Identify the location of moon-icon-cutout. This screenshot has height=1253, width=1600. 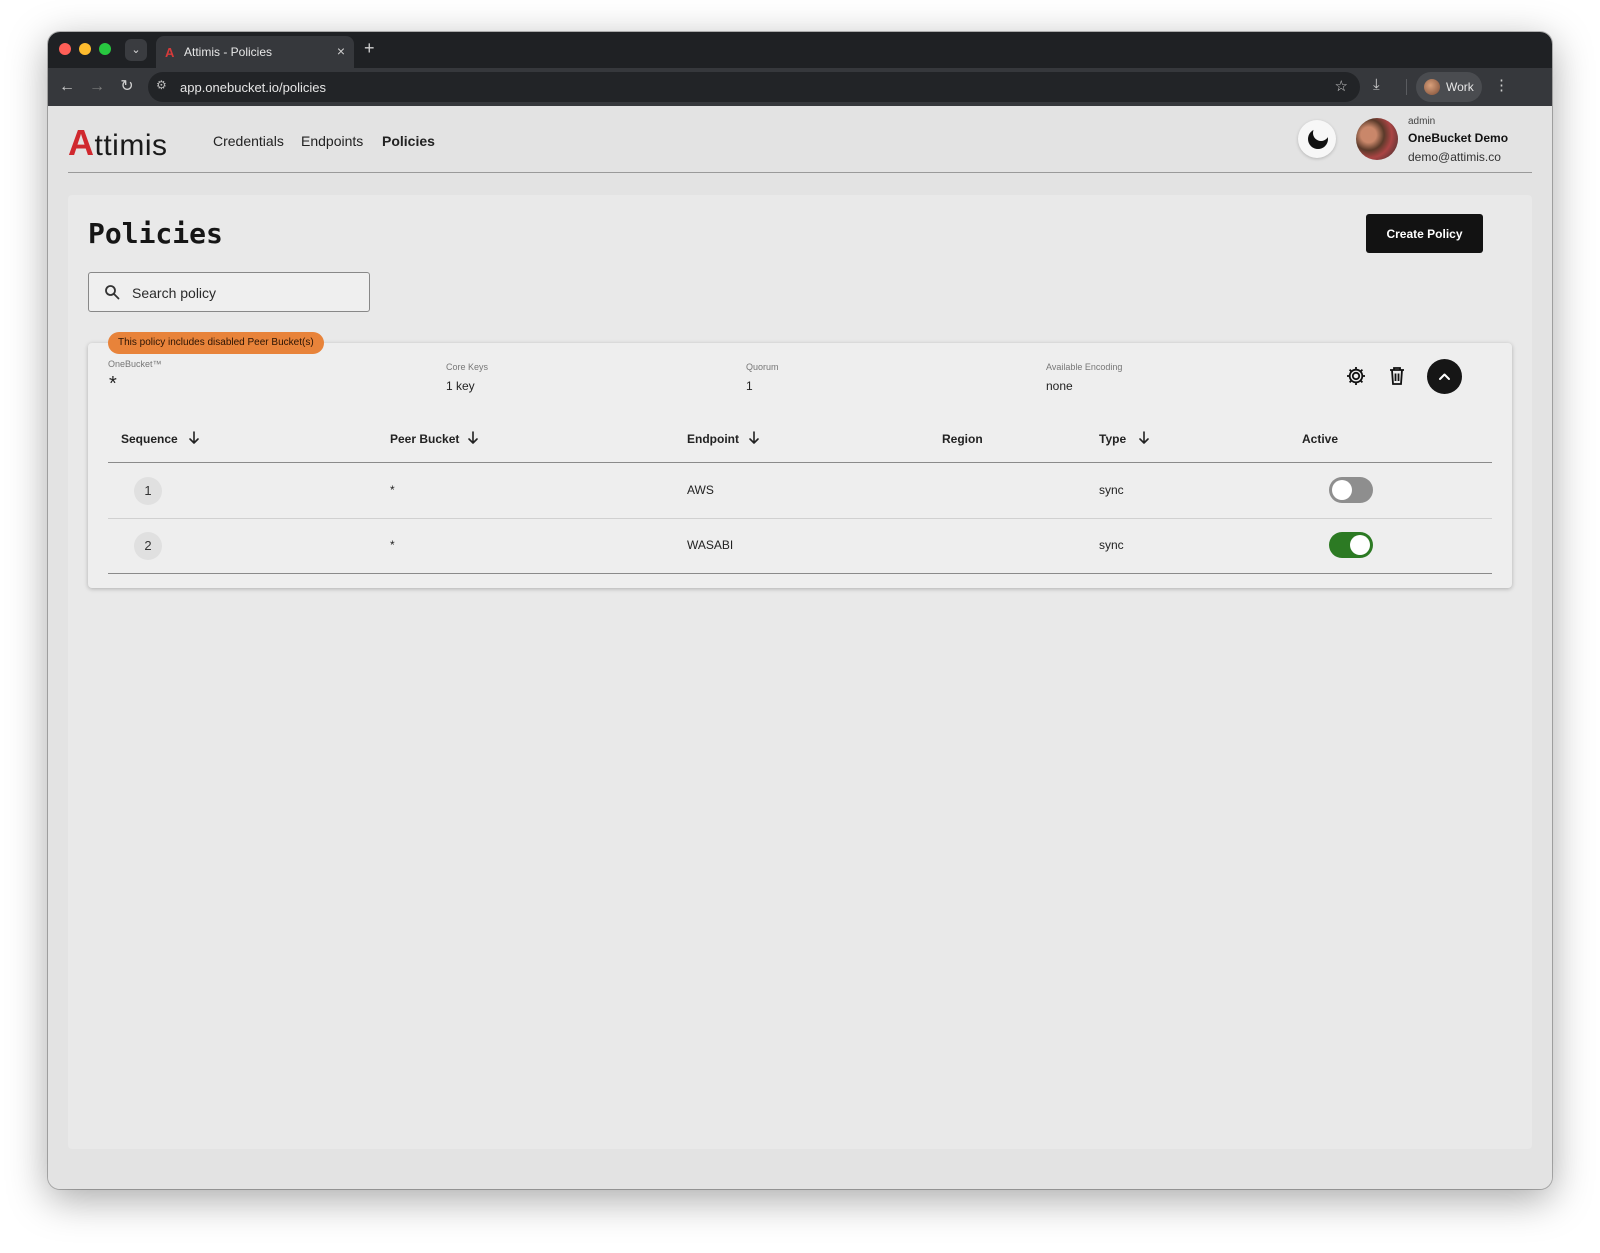
(1321, 133).